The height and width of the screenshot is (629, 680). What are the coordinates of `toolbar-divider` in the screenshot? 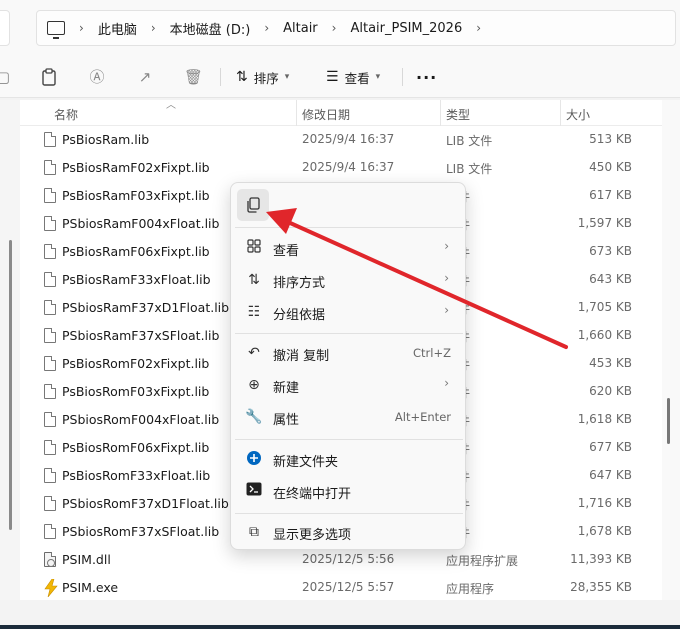 It's located at (220, 77).